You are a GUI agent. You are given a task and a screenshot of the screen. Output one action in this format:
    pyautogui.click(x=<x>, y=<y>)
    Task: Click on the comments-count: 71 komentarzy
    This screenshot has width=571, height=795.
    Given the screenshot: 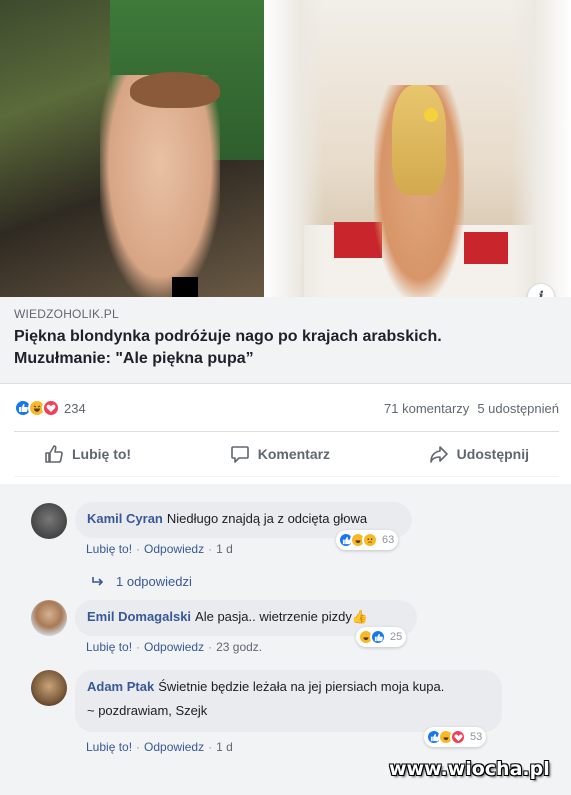 What is the action you would take?
    pyautogui.click(x=426, y=408)
    